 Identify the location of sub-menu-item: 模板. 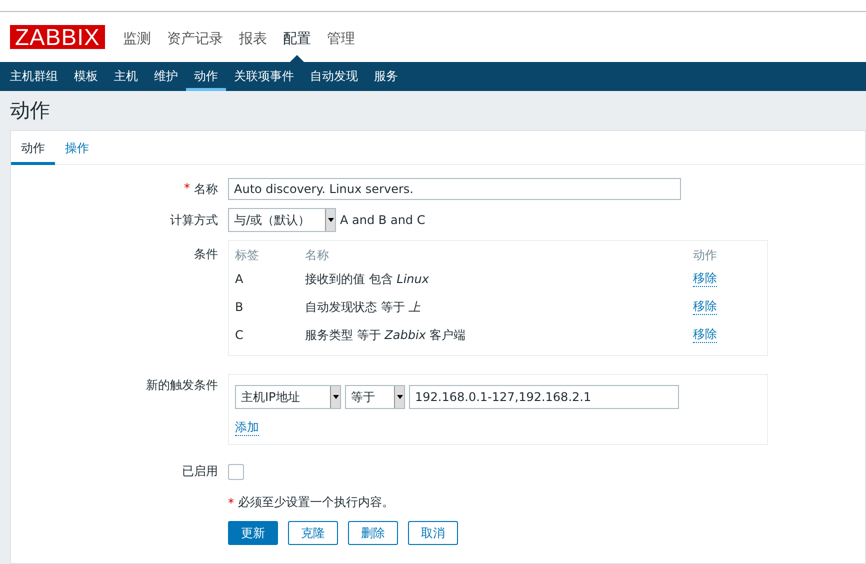
(86, 75).